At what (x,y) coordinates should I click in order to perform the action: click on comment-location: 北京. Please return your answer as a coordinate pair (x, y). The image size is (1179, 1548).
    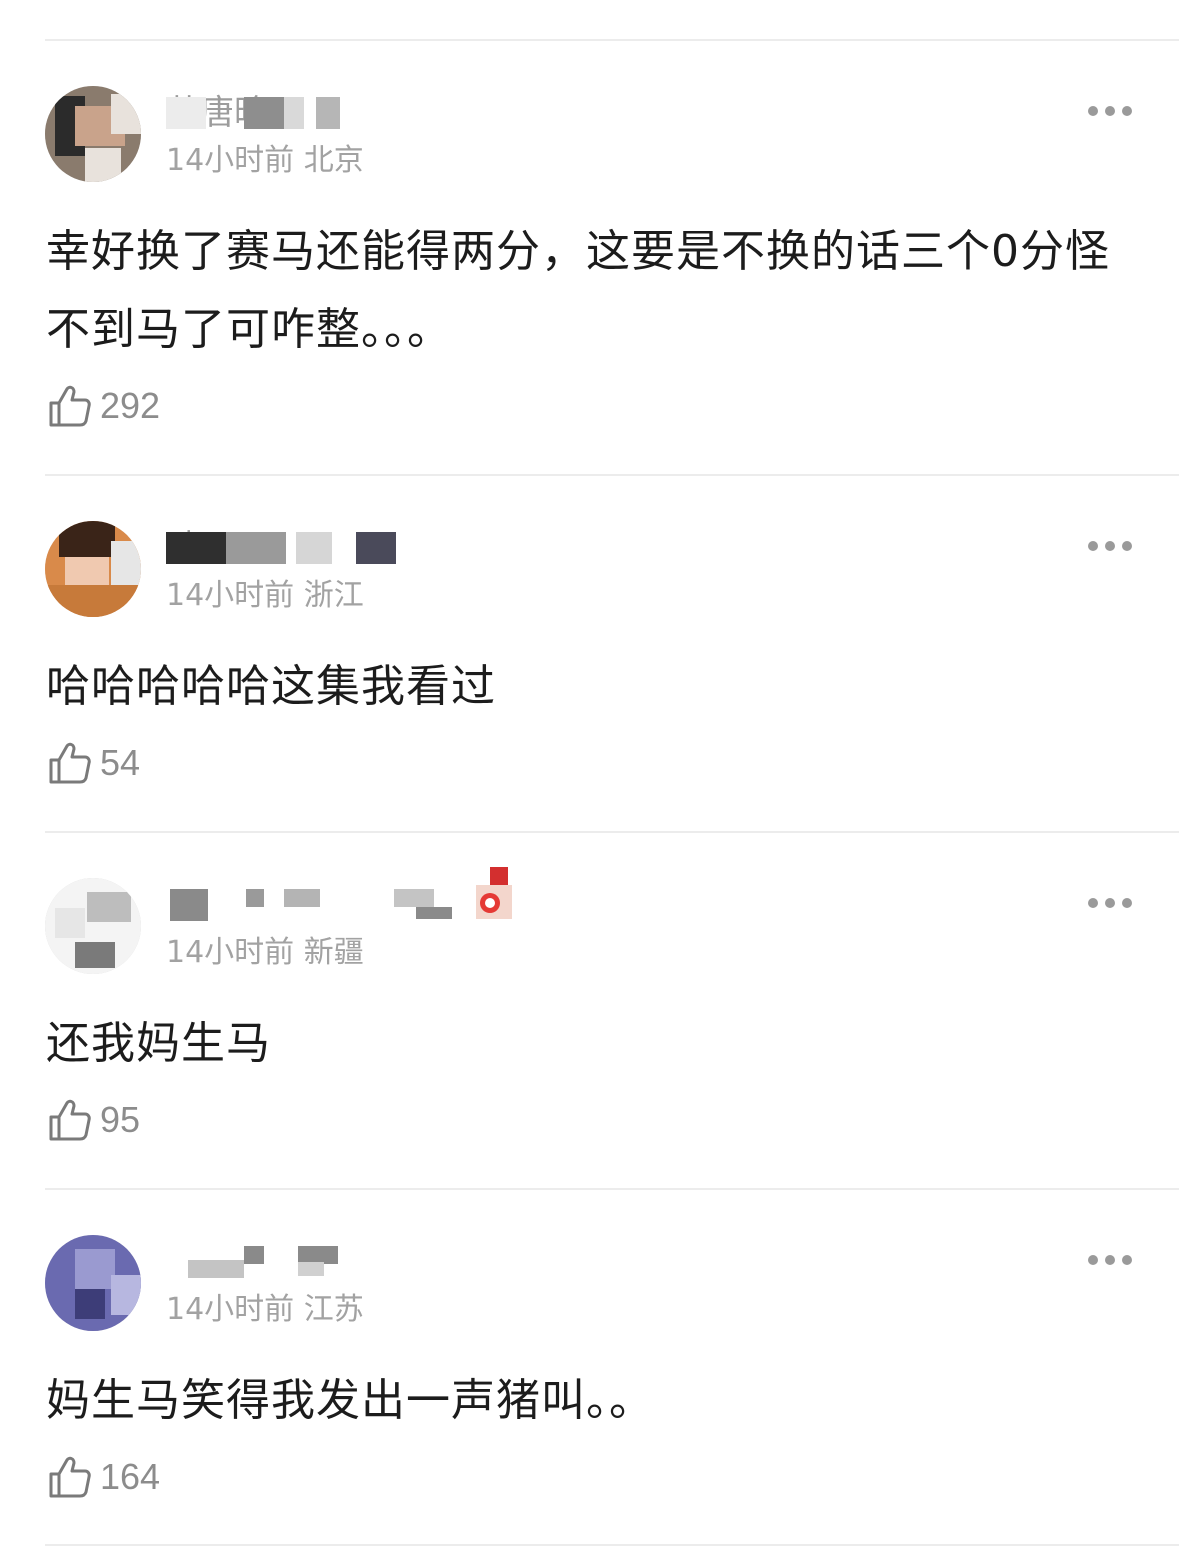
    Looking at the image, I should click on (333, 160).